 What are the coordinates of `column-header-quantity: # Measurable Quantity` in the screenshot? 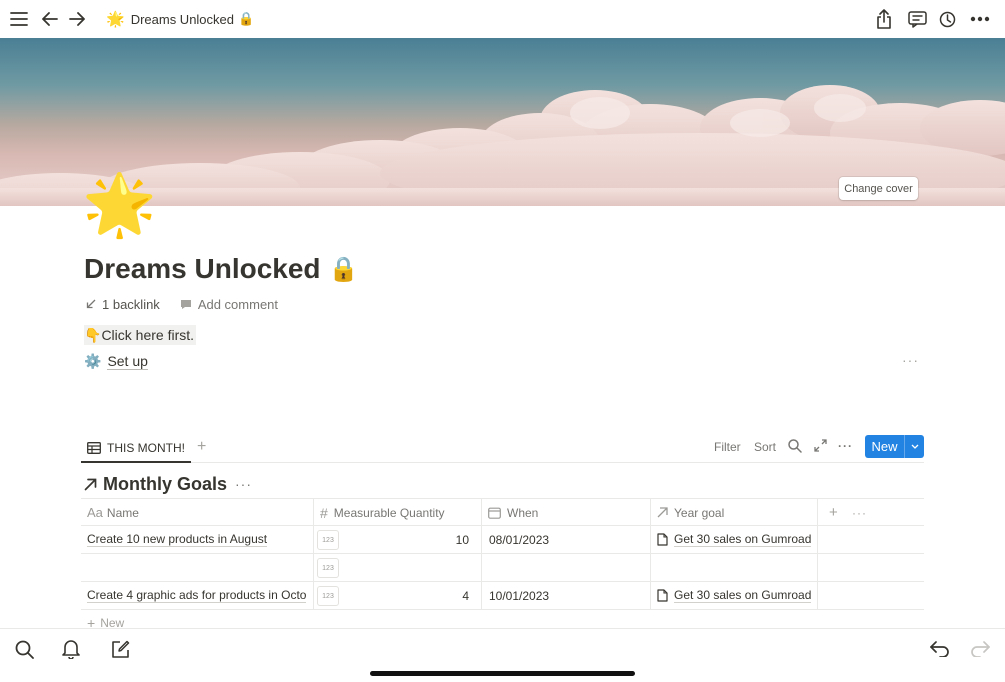 It's located at (397, 512).